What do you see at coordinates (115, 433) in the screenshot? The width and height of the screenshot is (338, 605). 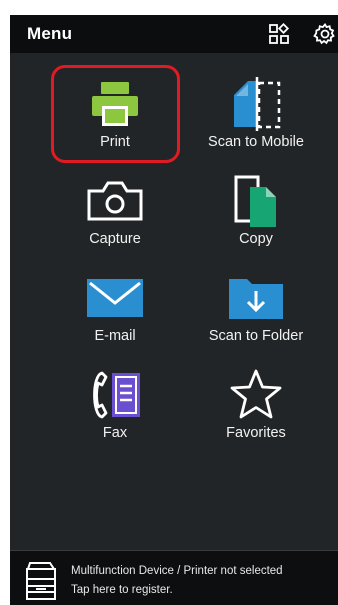 I see `menu-item-label: Fax` at bounding box center [115, 433].